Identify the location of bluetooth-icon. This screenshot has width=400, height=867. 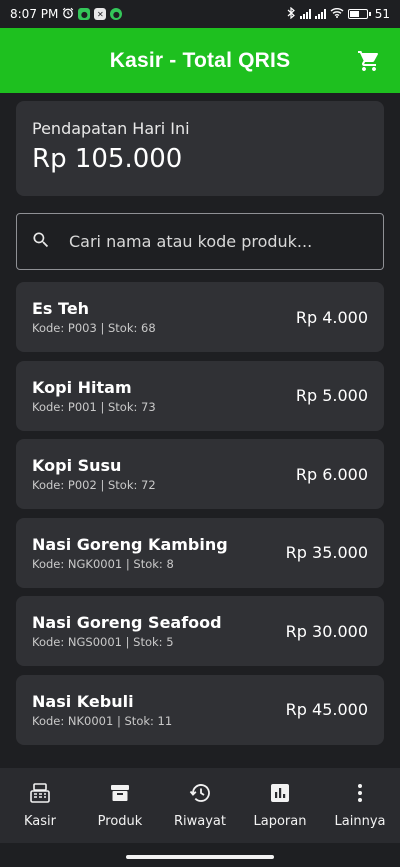
(291, 14).